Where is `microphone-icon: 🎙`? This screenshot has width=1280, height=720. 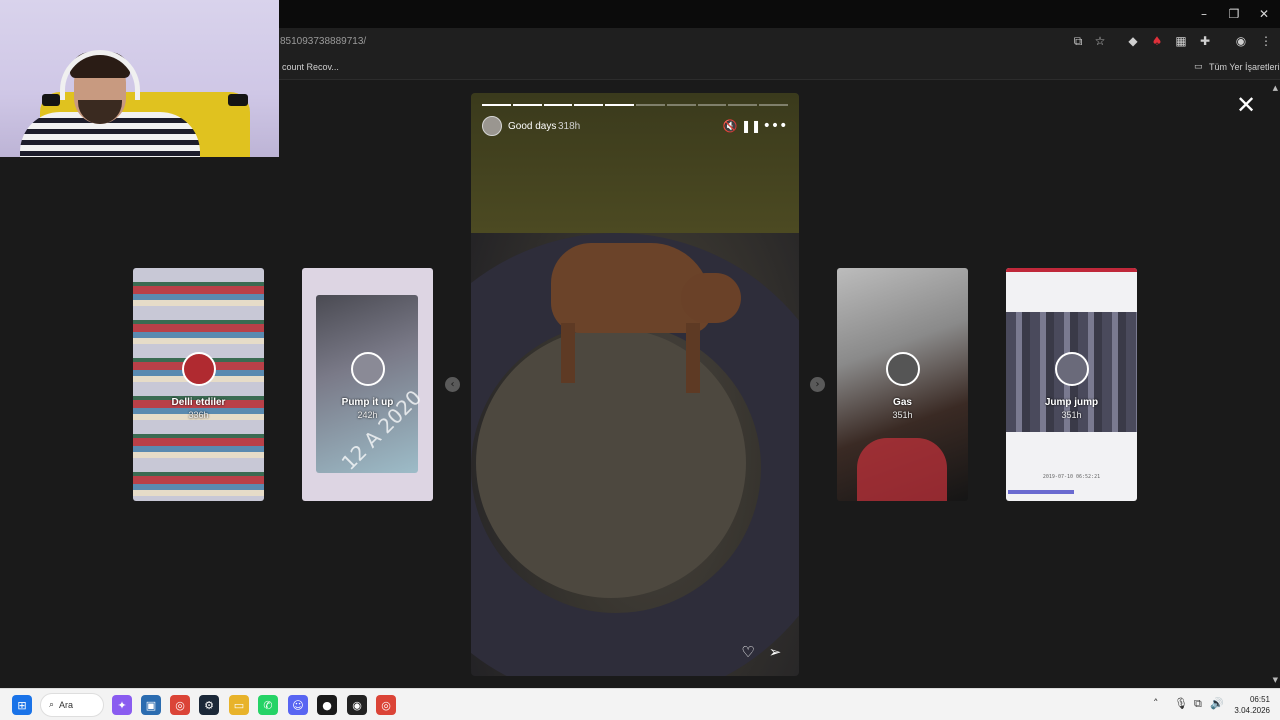
microphone-icon: 🎙 is located at coordinates (1181, 703).